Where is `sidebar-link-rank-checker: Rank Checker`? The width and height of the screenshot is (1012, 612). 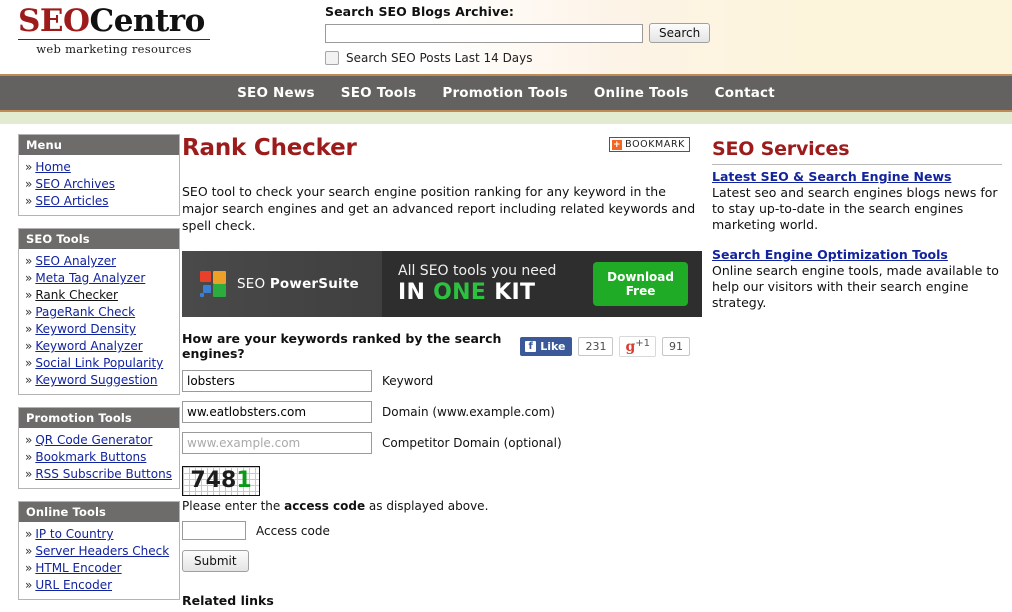 sidebar-link-rank-checker: Rank Checker is located at coordinates (76, 295).